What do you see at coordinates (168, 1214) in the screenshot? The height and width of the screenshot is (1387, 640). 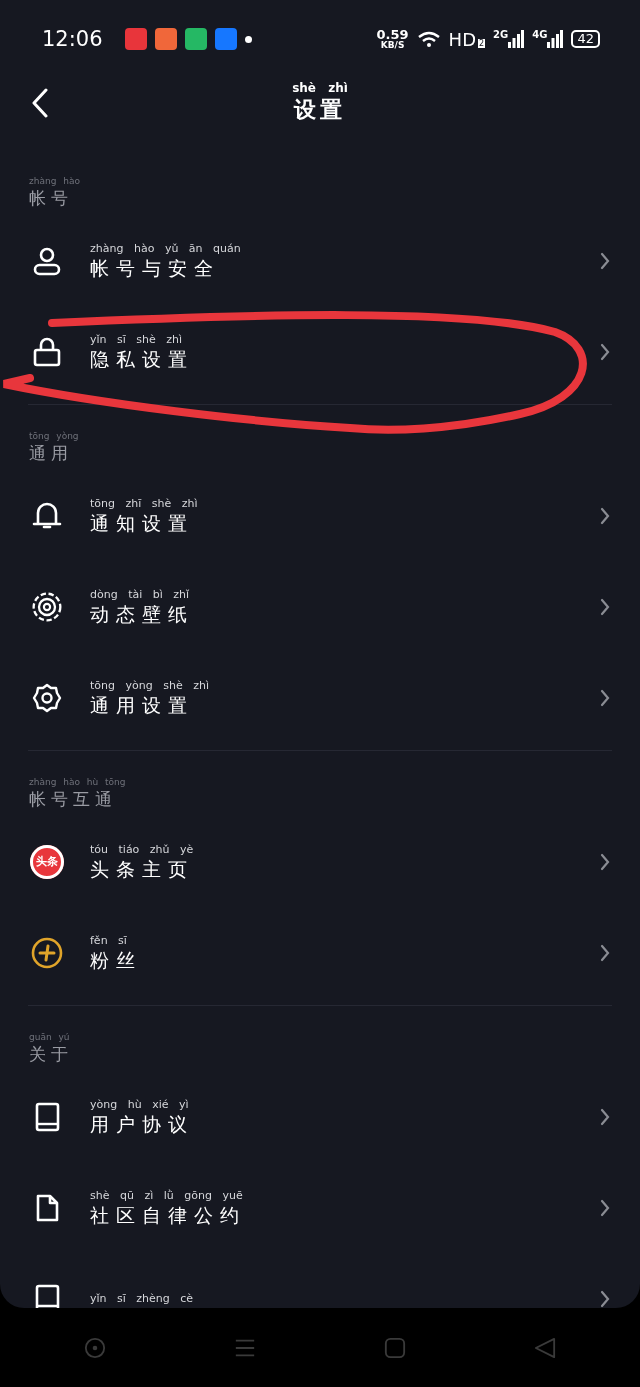 I see `item-label: 社区自律公约` at bounding box center [168, 1214].